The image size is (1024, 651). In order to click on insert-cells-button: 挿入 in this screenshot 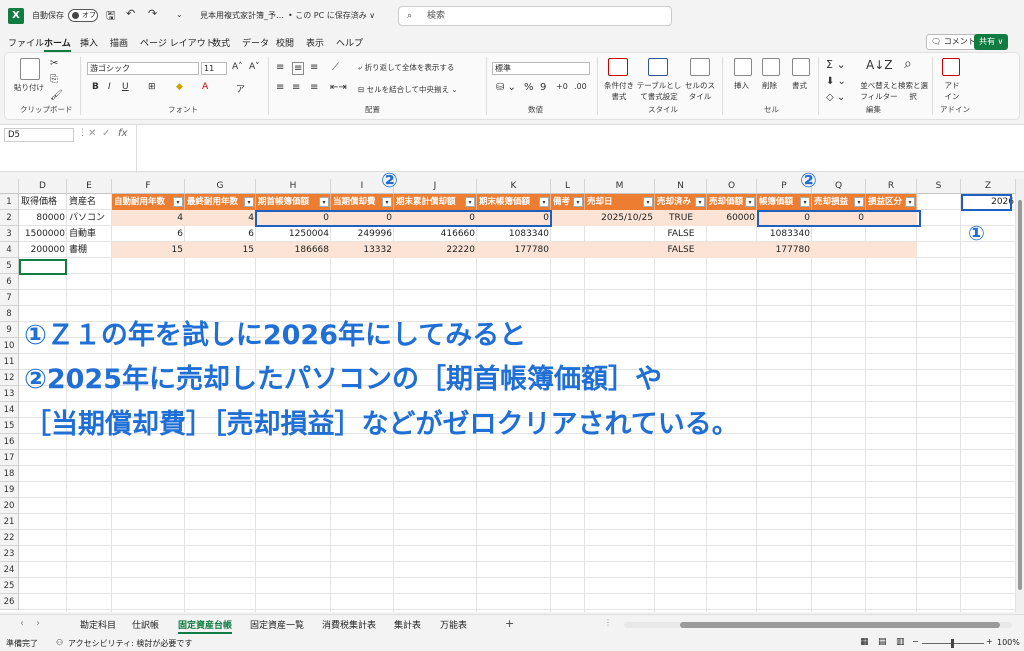, I will do `click(741, 85)`.